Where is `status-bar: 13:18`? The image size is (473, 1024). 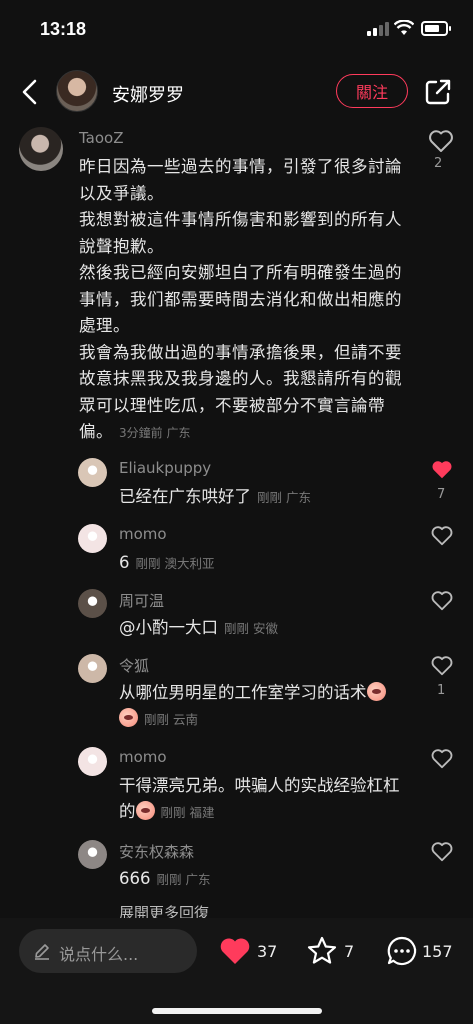 status-bar: 13:18 is located at coordinates (236, 30).